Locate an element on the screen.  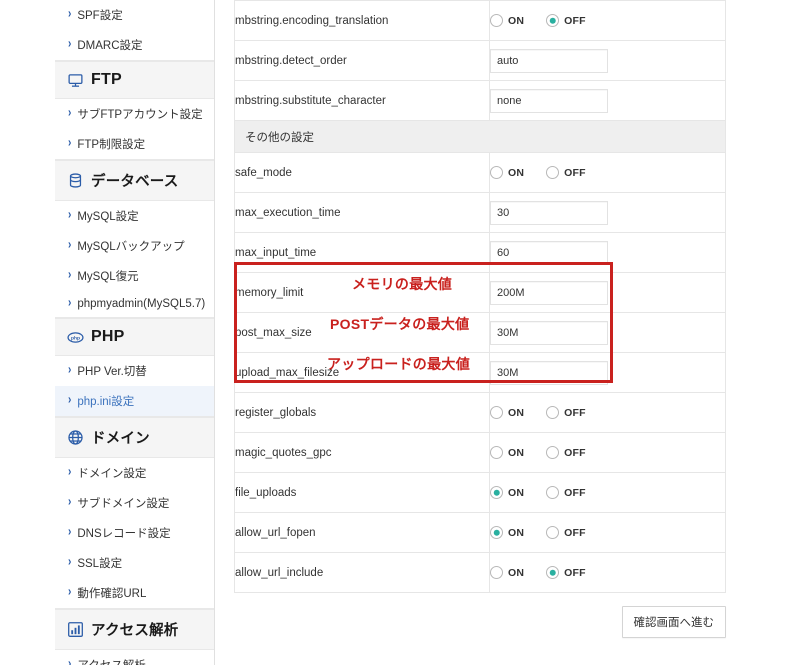
sidebar-item: › DNSレコード設定 is located at coordinates (134, 533).